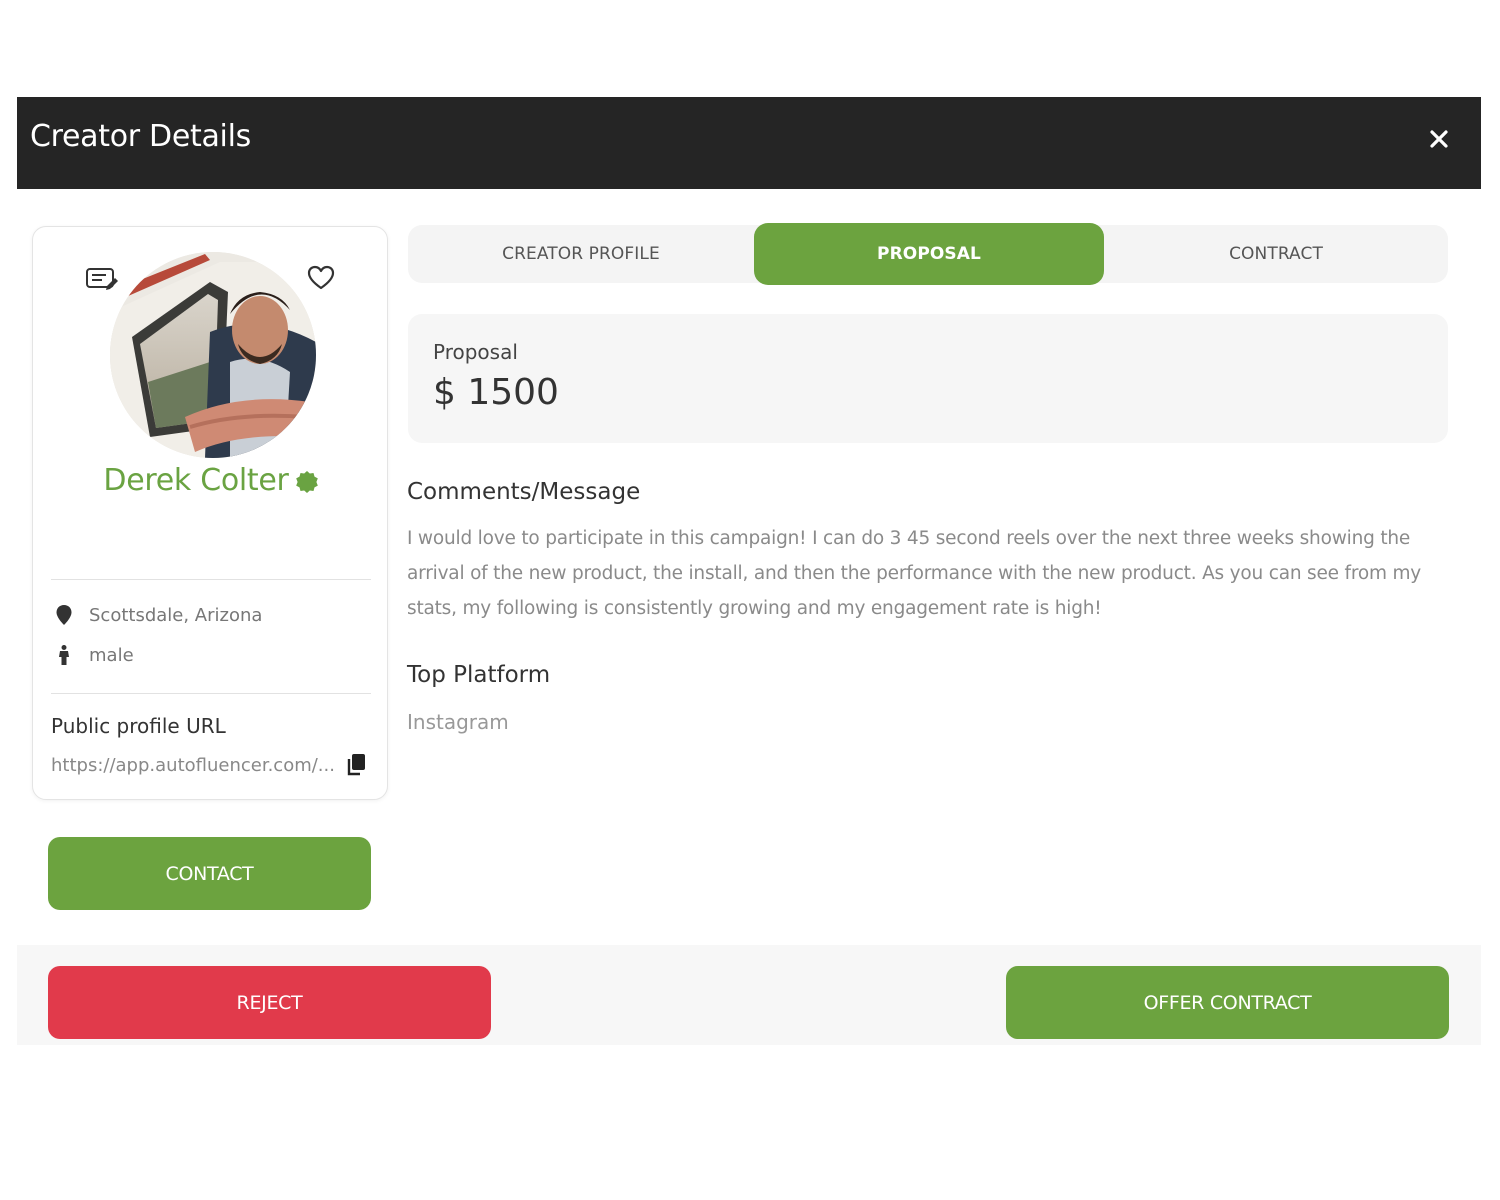  I want to click on top-platform-title: Top Platform, so click(479, 675).